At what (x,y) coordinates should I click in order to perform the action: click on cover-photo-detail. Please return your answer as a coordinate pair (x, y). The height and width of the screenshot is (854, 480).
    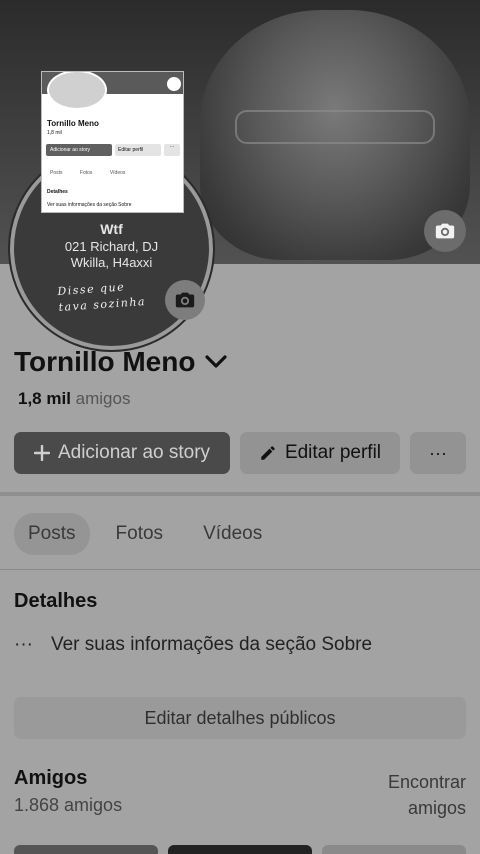
    Looking at the image, I should click on (335, 127).